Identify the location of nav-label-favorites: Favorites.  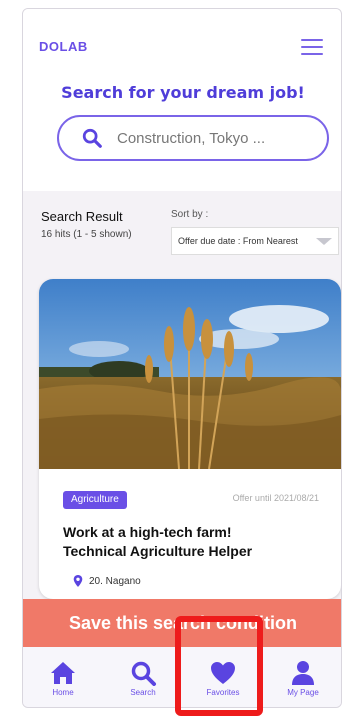
(223, 692).